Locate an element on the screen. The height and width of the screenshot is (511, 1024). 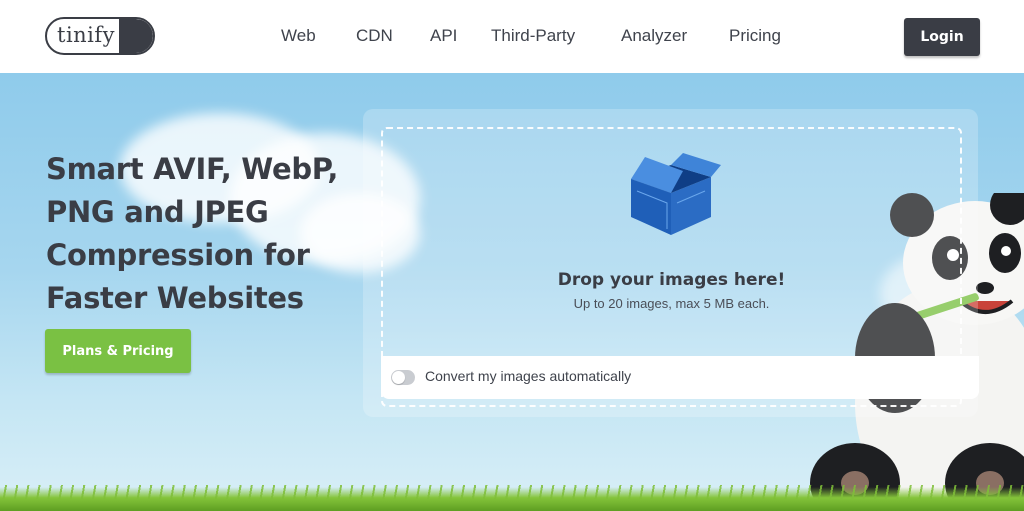
drop-subtitle: Up to 20 images, max 5 MB each. is located at coordinates (671, 303).